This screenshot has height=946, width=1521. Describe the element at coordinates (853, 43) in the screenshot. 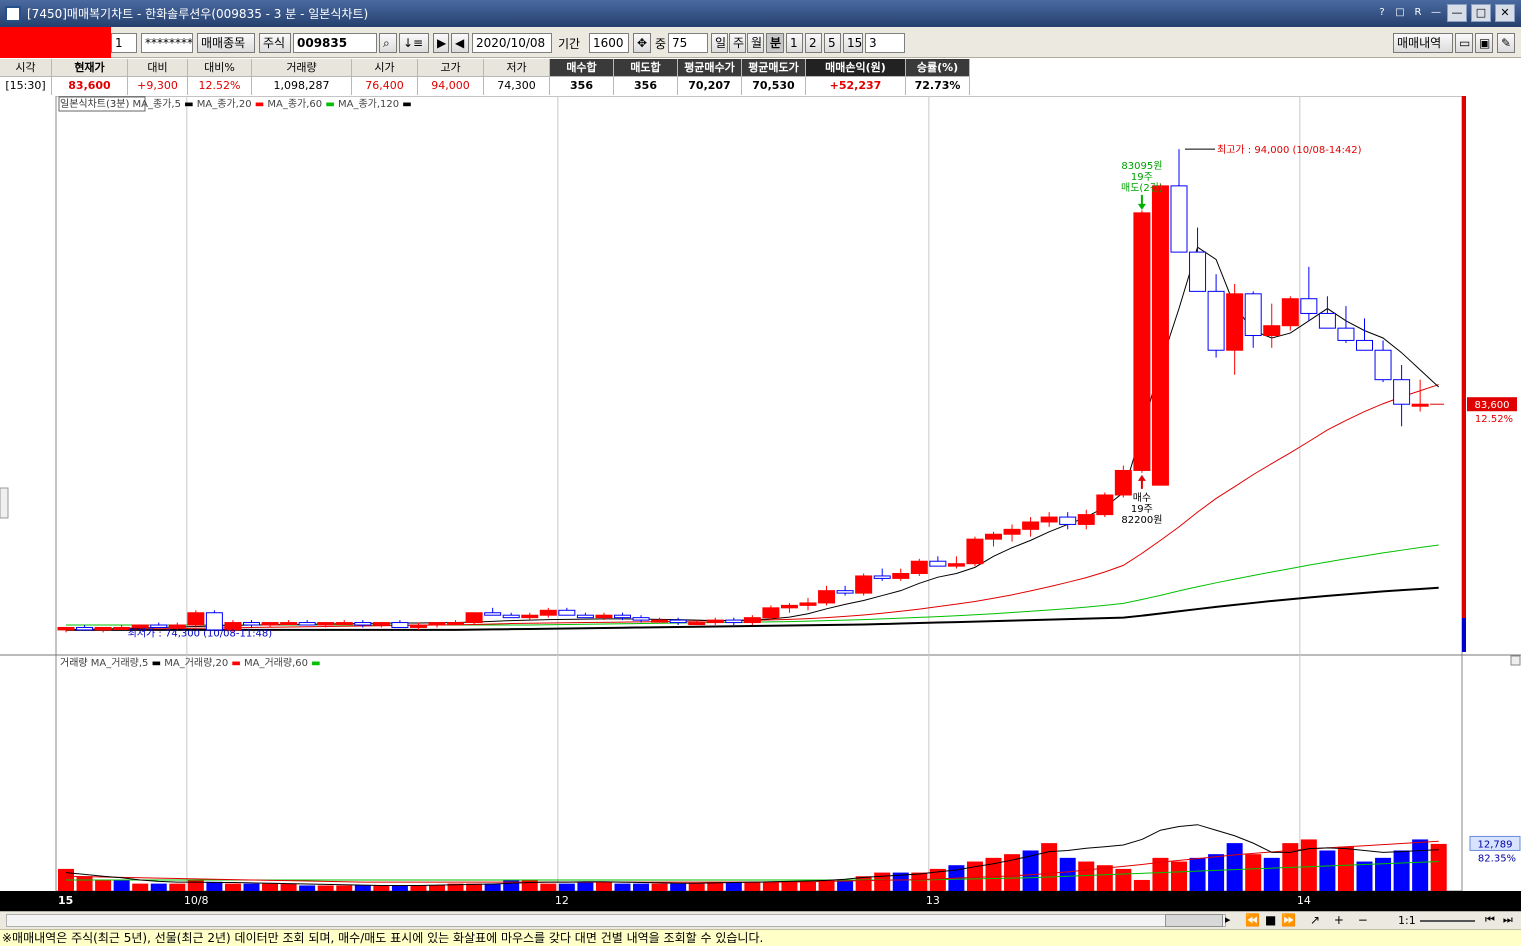

I see `unit-15: 15` at that location.